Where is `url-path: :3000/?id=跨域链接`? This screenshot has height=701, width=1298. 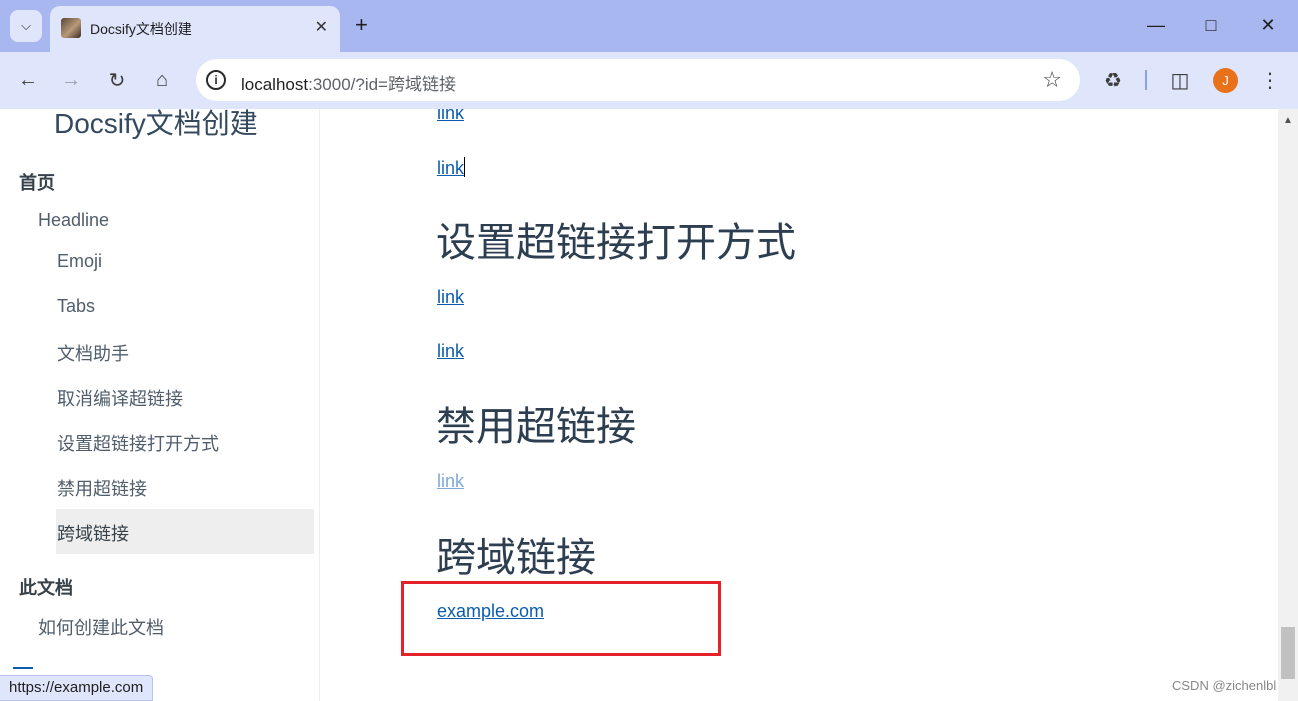 url-path: :3000/?id=跨域链接 is located at coordinates (382, 84).